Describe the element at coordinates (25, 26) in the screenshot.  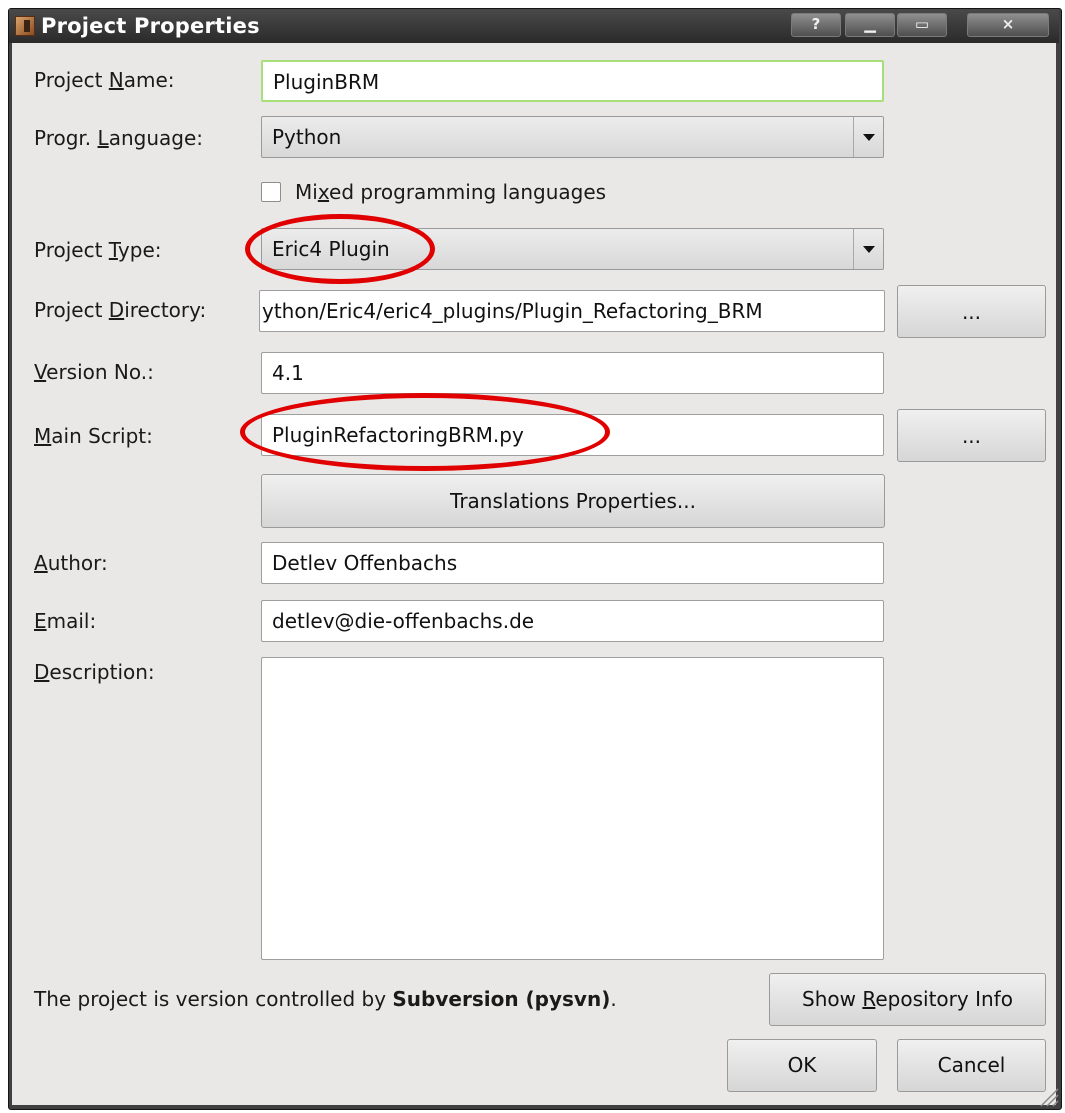
I see `app-icon` at that location.